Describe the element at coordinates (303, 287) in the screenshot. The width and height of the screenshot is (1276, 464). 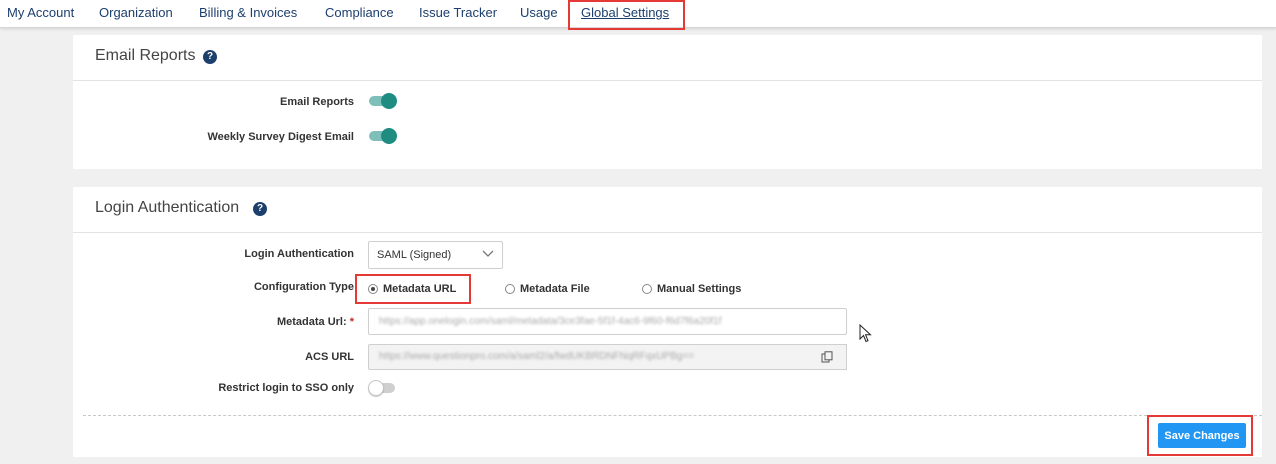
I see `configuration-type-label: Configuration Type` at that location.